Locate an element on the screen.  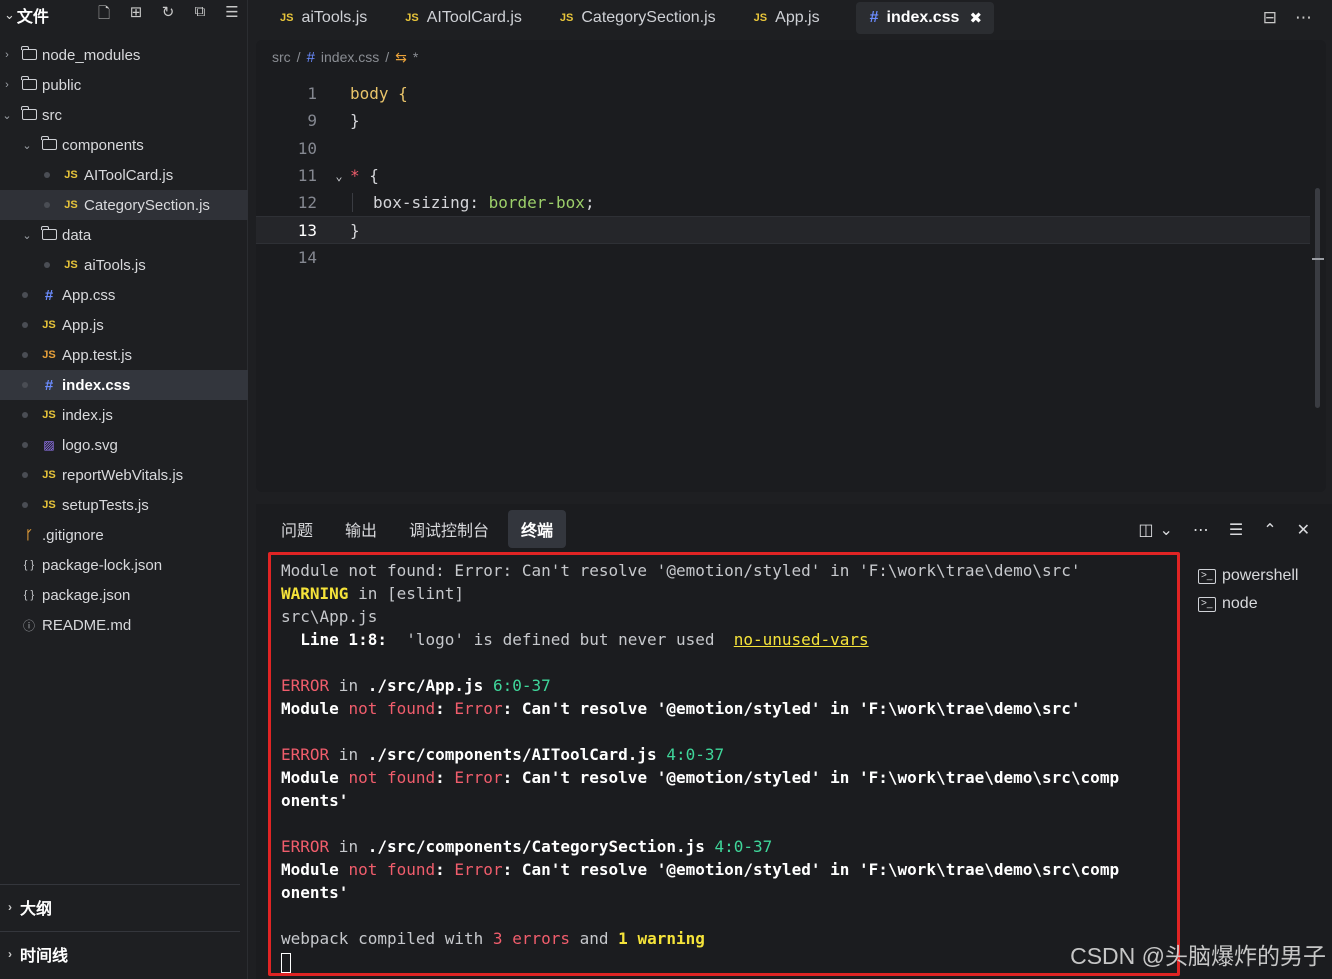
tree-item-reportwebvitals-js: JS reportWebVitals.js is located at coordinates (124, 475).